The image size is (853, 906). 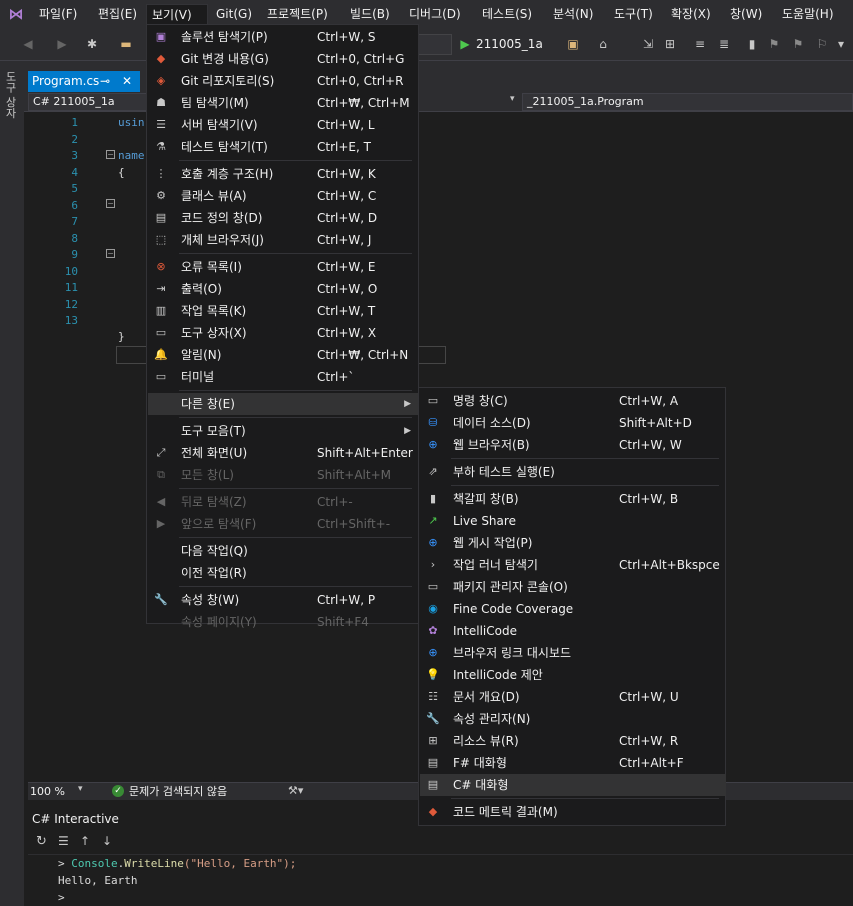 What do you see at coordinates (283, 81) in the screenshot?
I see `menu-item-git-repository: ◈ Git 리포지토리(S) Ctrl+0, Ctrl+R` at bounding box center [283, 81].